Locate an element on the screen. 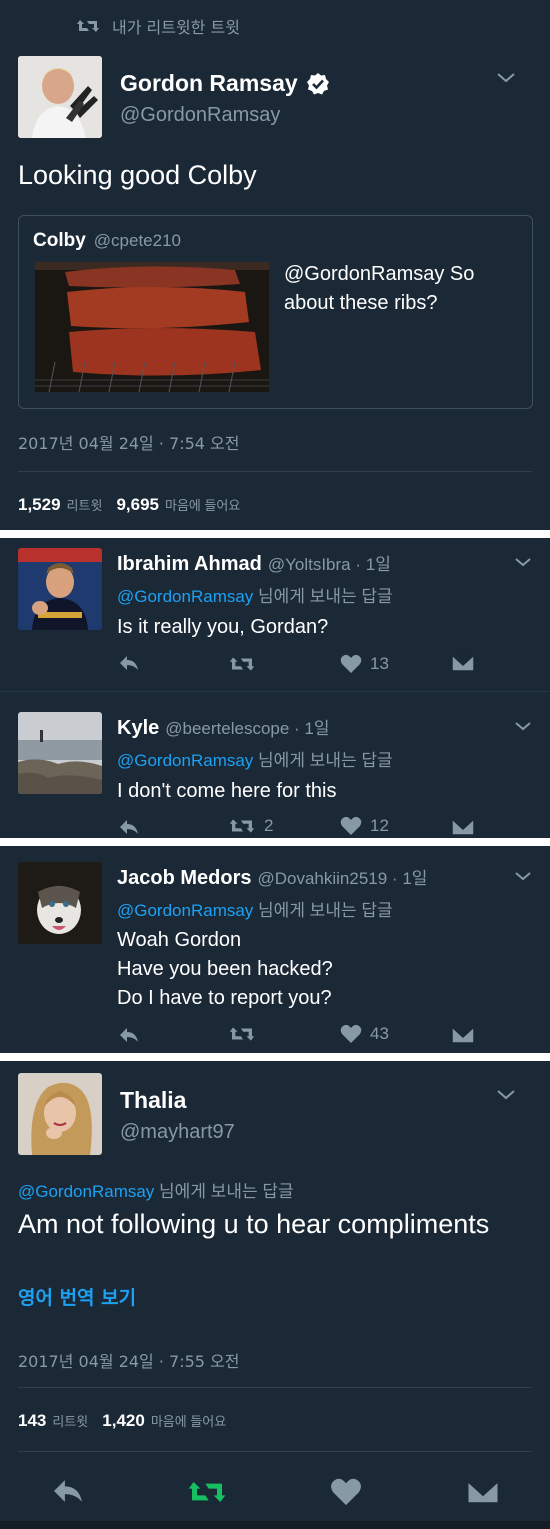 This screenshot has width=550, height=1529. retweet-button: 2 is located at coordinates (250, 826).